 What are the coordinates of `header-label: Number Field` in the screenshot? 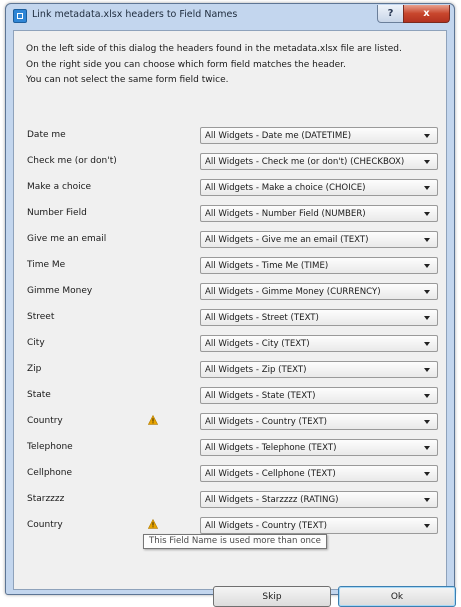 It's located at (57, 213).